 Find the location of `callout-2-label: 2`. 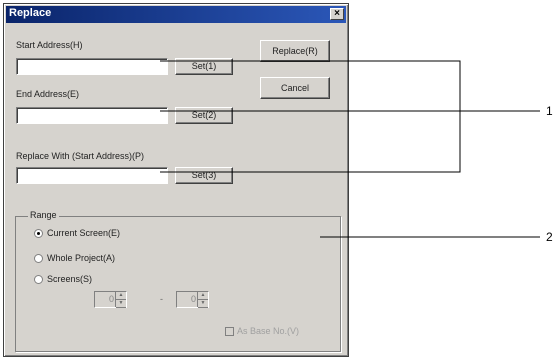

callout-2-label: 2 is located at coordinates (549, 237).